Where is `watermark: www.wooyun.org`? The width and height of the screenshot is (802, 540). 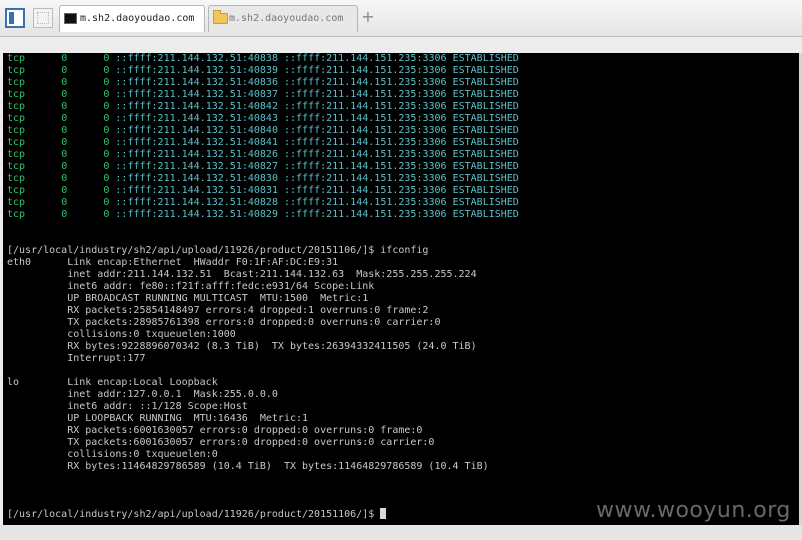 watermark: www.wooyun.org is located at coordinates (693, 510).